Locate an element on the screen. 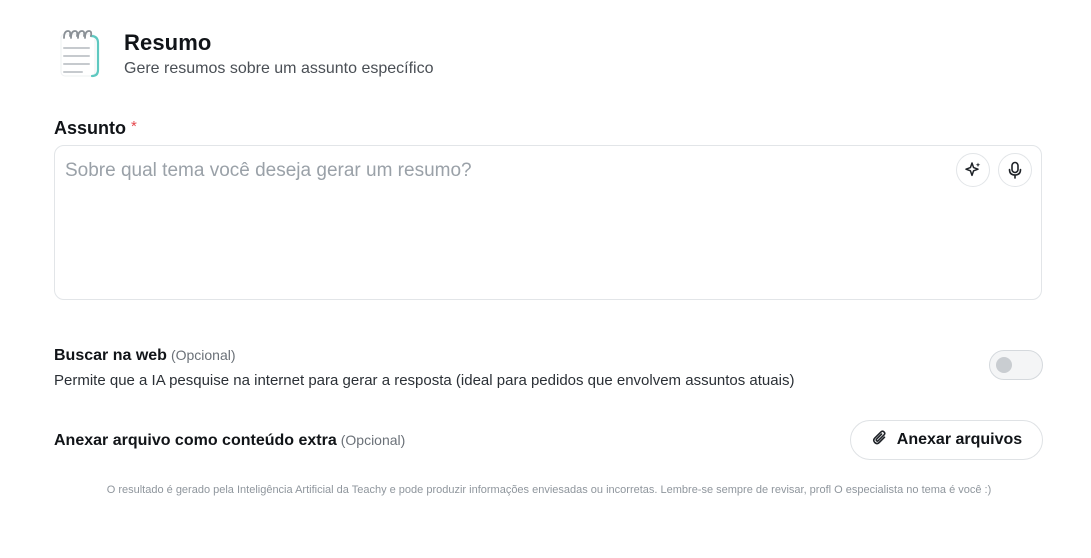  attachment-optional: (Opcional) is located at coordinates (373, 440).